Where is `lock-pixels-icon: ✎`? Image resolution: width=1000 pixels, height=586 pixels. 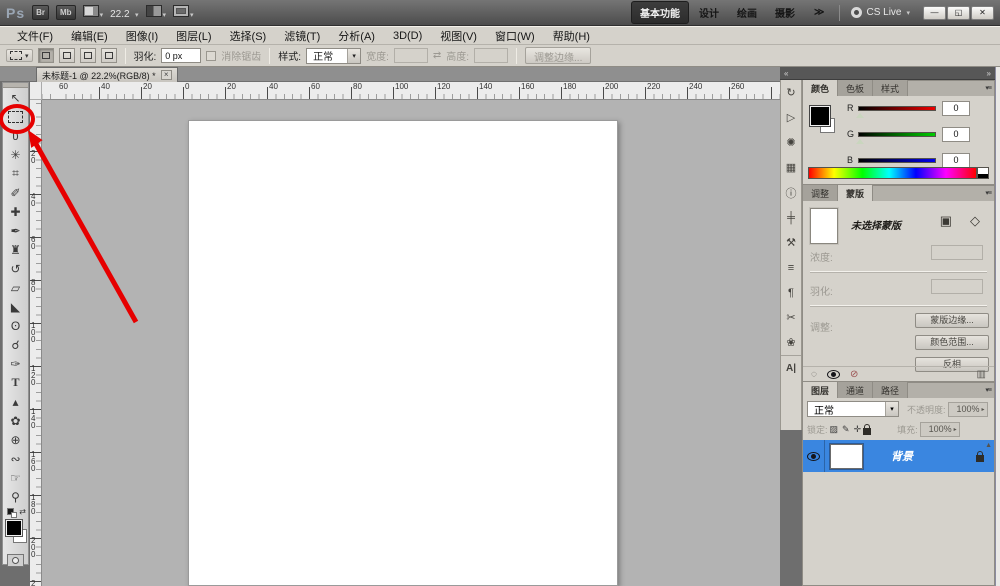 lock-pixels-icon: ✎ is located at coordinates (846, 429).